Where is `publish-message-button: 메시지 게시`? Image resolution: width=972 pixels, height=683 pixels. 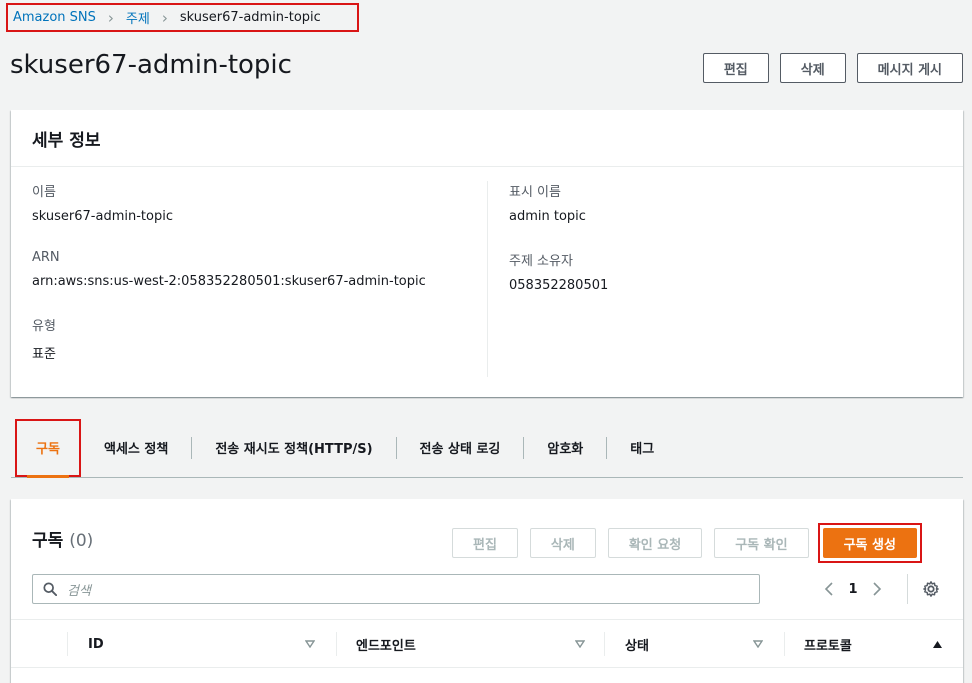 publish-message-button: 메시지 게시 is located at coordinates (909, 68).